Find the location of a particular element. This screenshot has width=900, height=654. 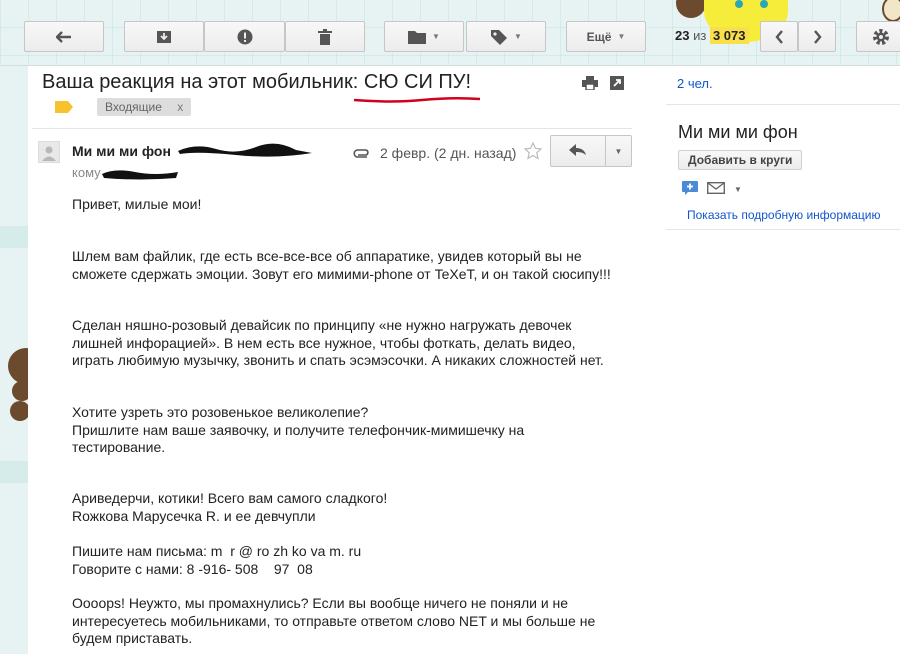

reply-button-group: ▼ is located at coordinates (591, 151).